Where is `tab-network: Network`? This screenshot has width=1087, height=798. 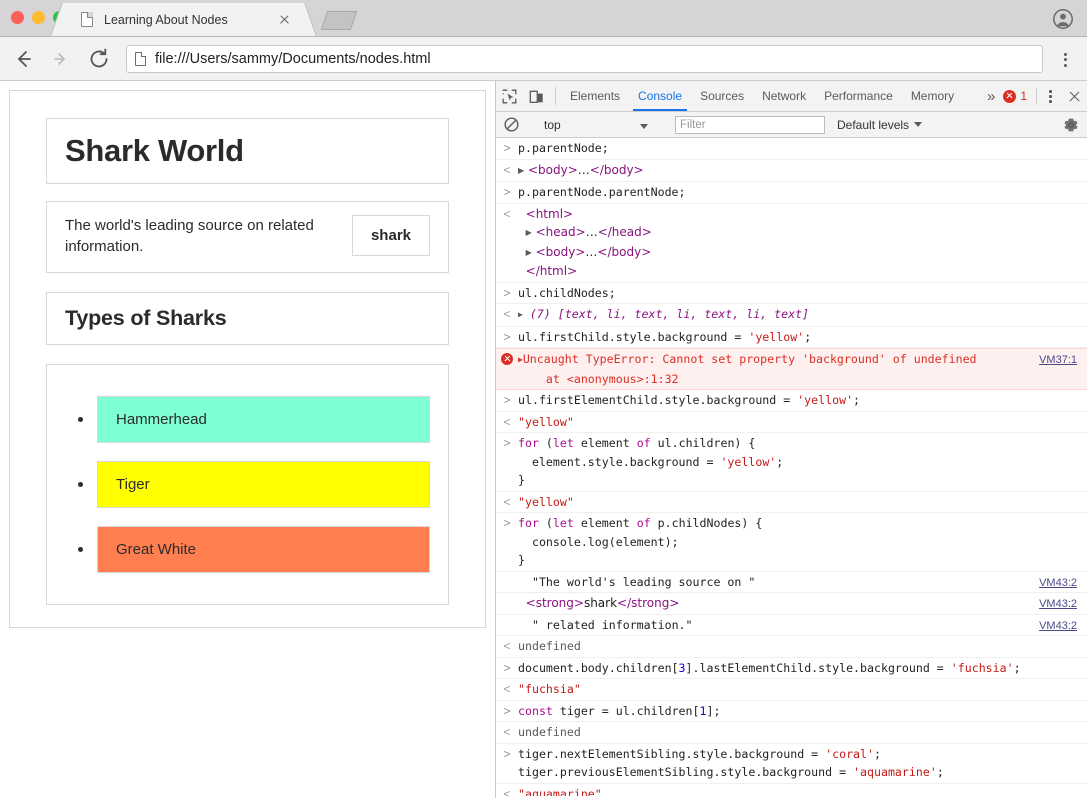
tab-network: Network is located at coordinates (784, 96).